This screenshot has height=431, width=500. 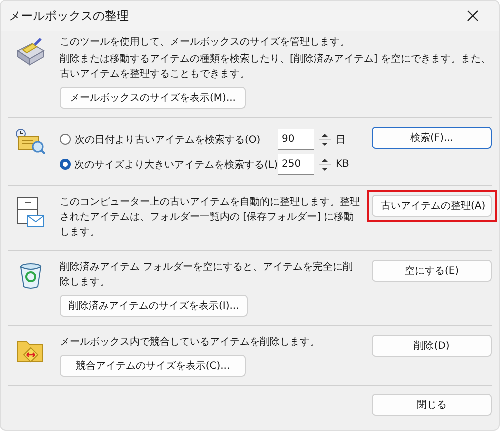 I want to click on description-text: このコンピューター上の古いアイテムを自動的に整理します。整理されたアイテムは、フォルダー一覧内の [保存フォルダー] に移動します。, so click(x=210, y=218).